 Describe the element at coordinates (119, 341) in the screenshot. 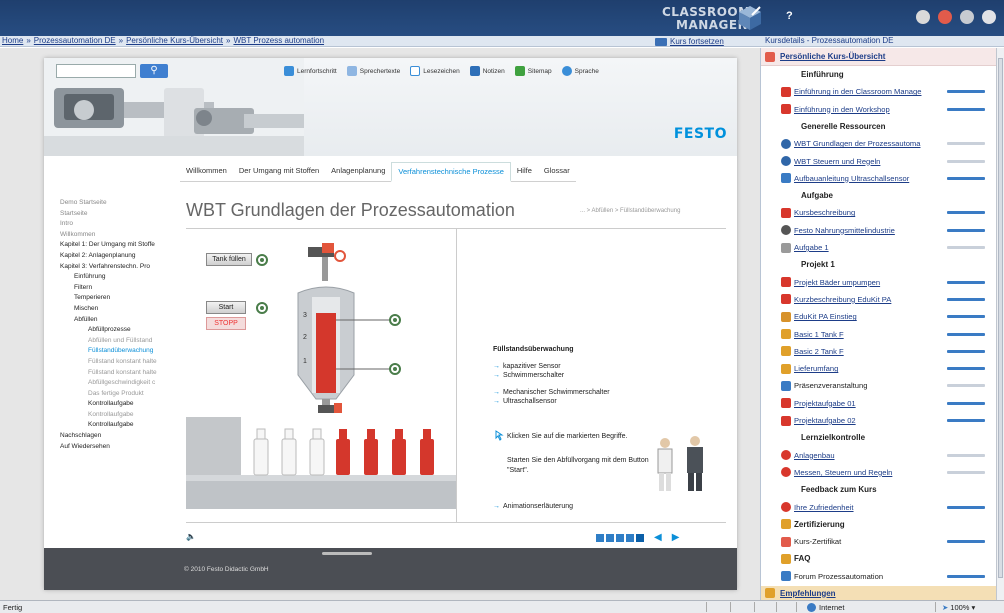

I see `nav-item: Abfüllen und Füllstand` at that location.